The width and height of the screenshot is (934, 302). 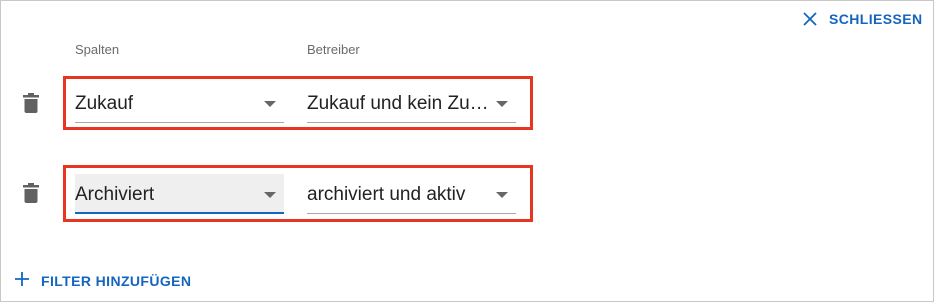 I want to click on column-select-2: Archiviert, so click(x=179, y=194).